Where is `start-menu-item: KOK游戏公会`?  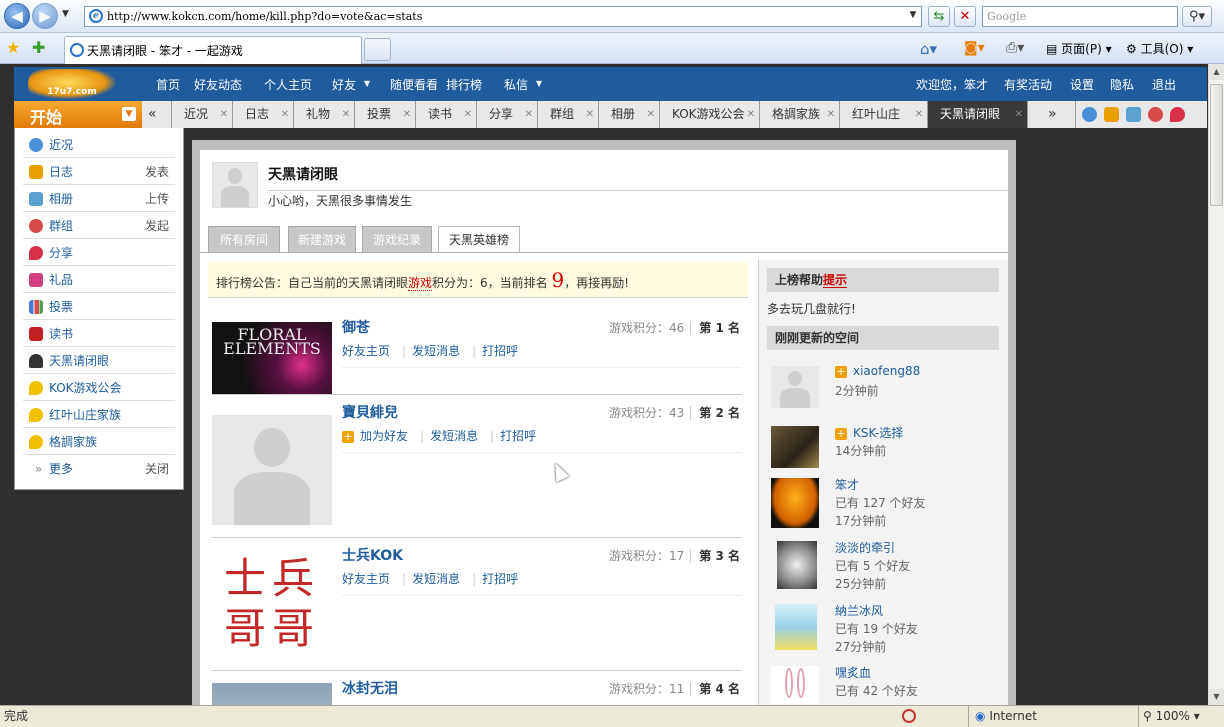 start-menu-item: KOK游戏公会 is located at coordinates (99, 388).